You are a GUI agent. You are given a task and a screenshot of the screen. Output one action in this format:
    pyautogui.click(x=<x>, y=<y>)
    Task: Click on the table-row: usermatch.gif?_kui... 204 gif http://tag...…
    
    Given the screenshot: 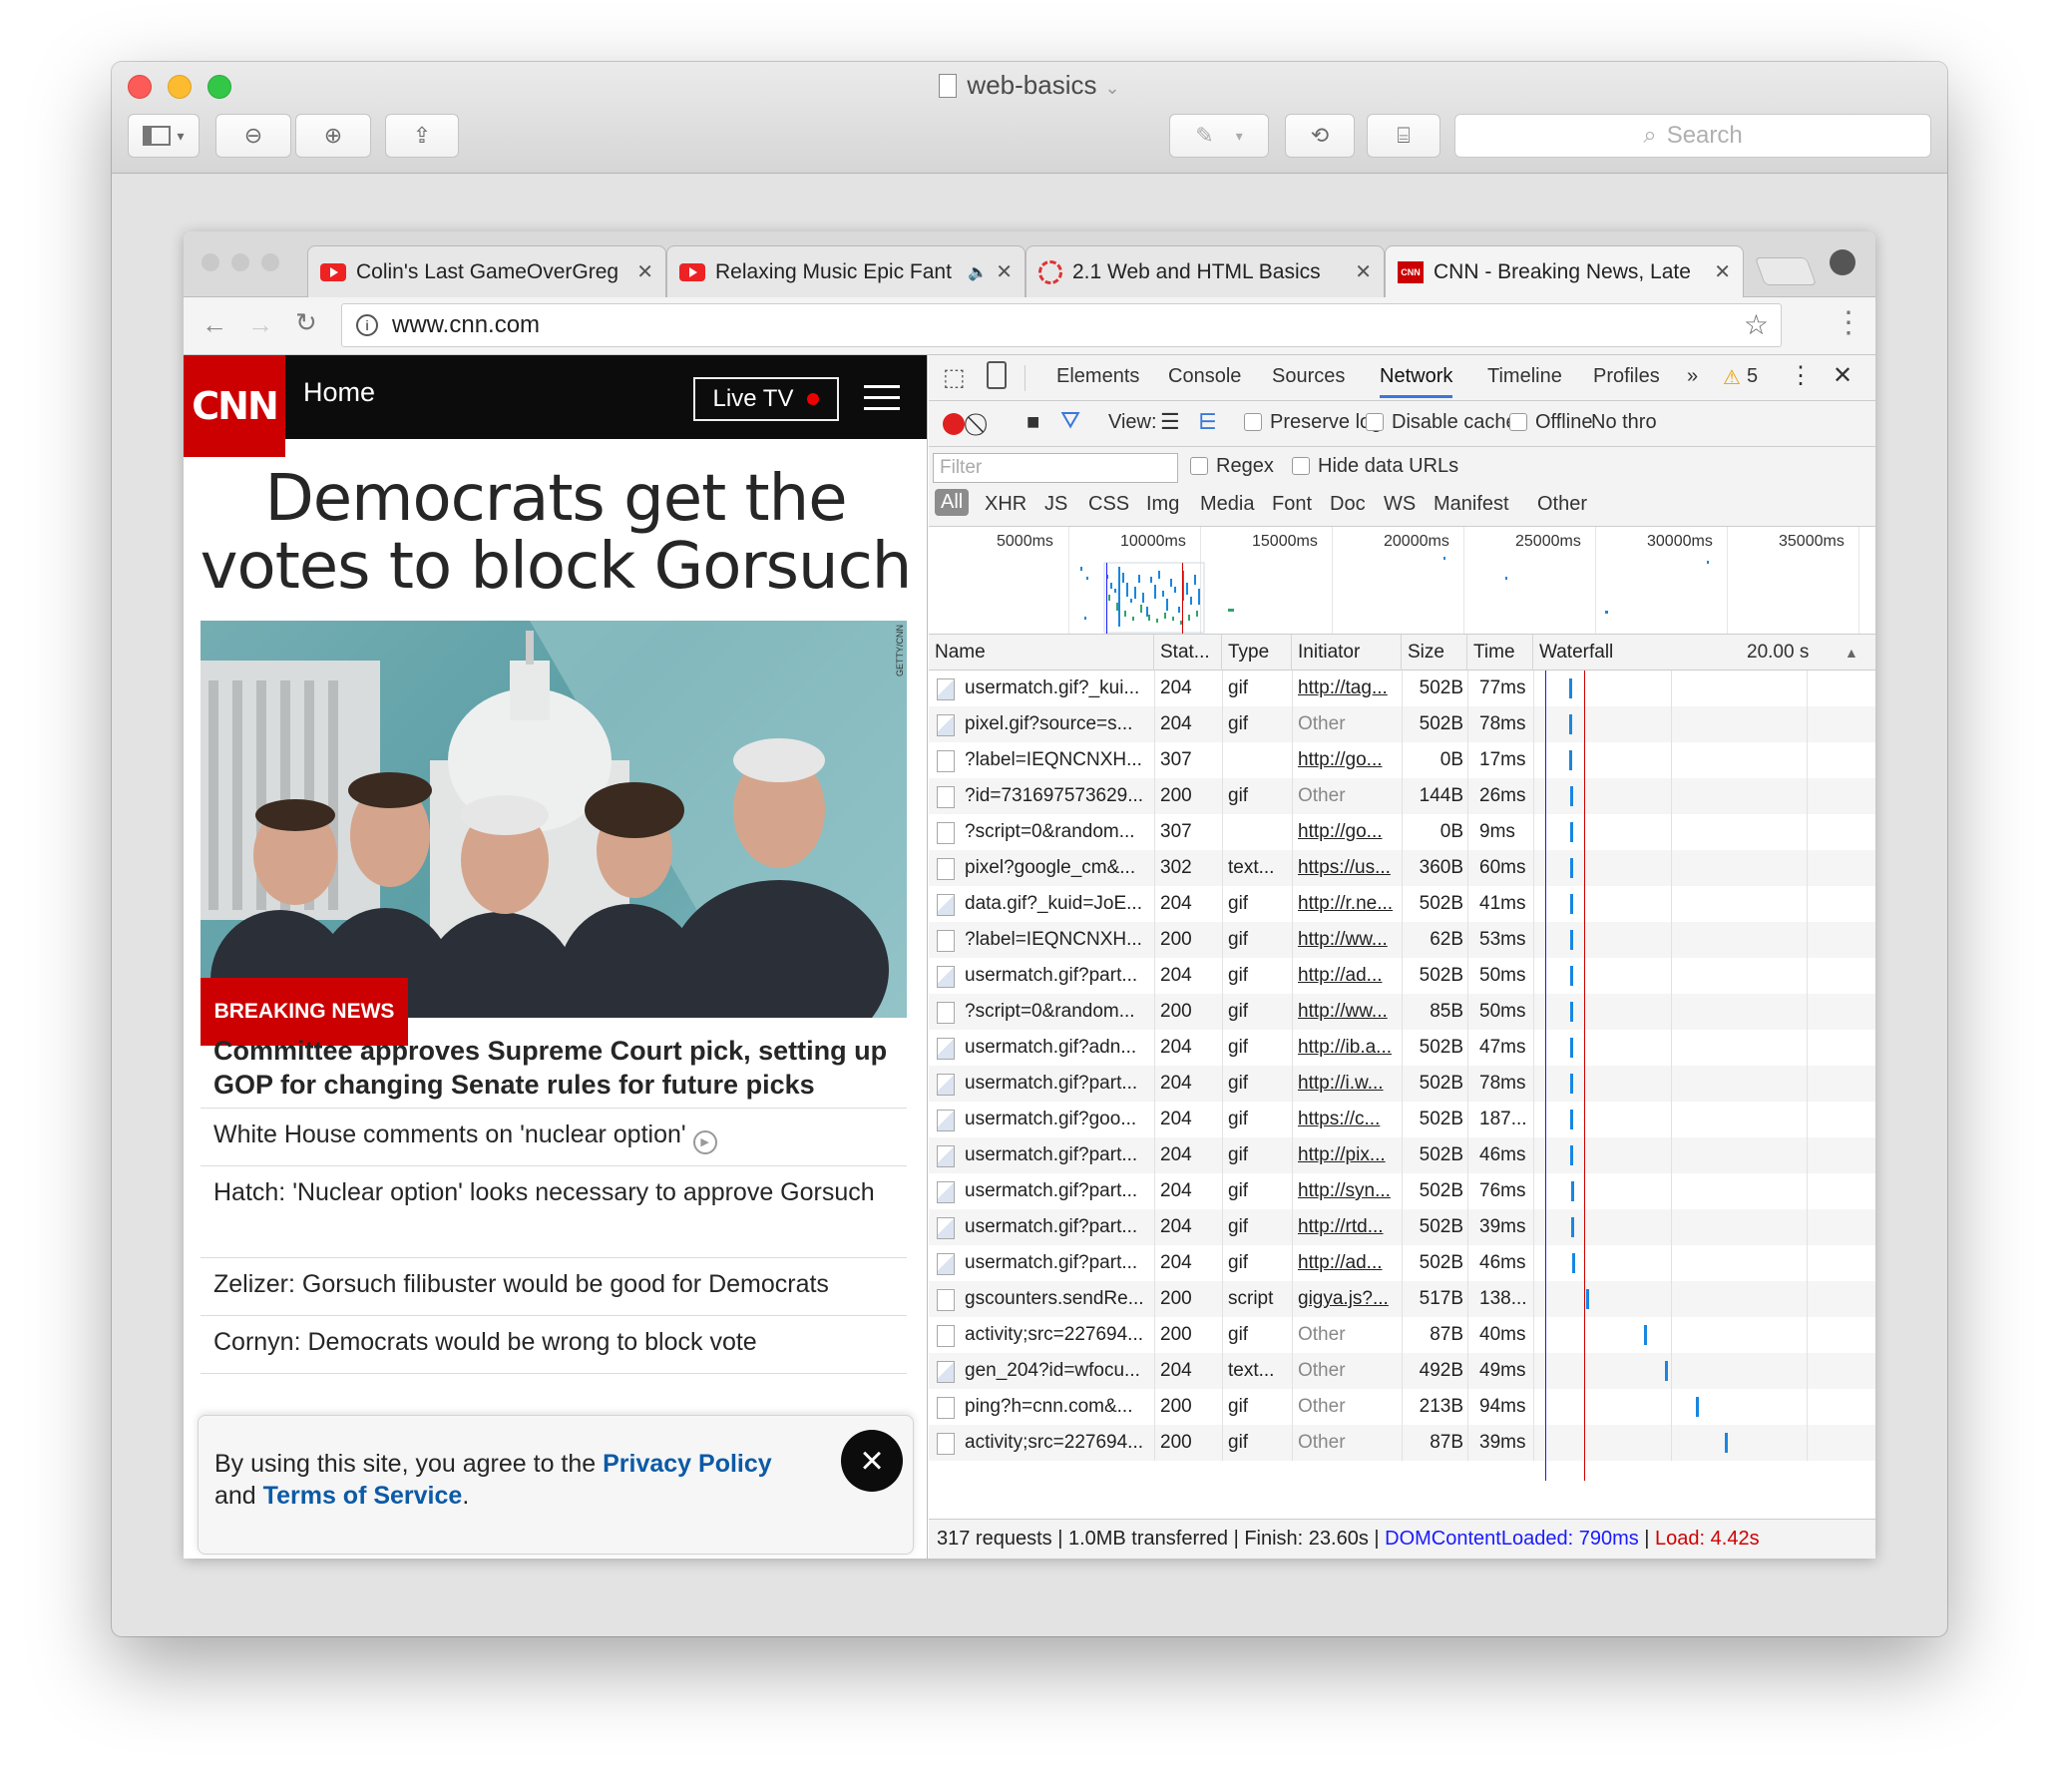 What is the action you would take?
    pyautogui.click(x=1402, y=688)
    